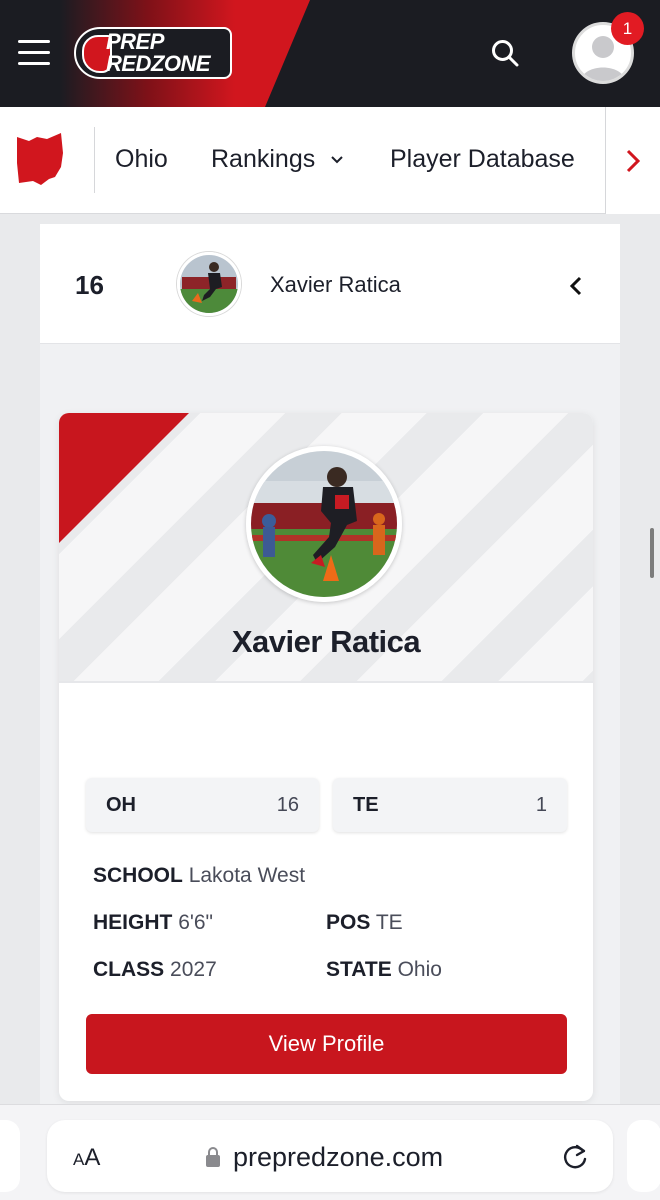 This screenshot has width=660, height=1200. I want to click on school-info: SCHOOL Lakota West, so click(199, 876).